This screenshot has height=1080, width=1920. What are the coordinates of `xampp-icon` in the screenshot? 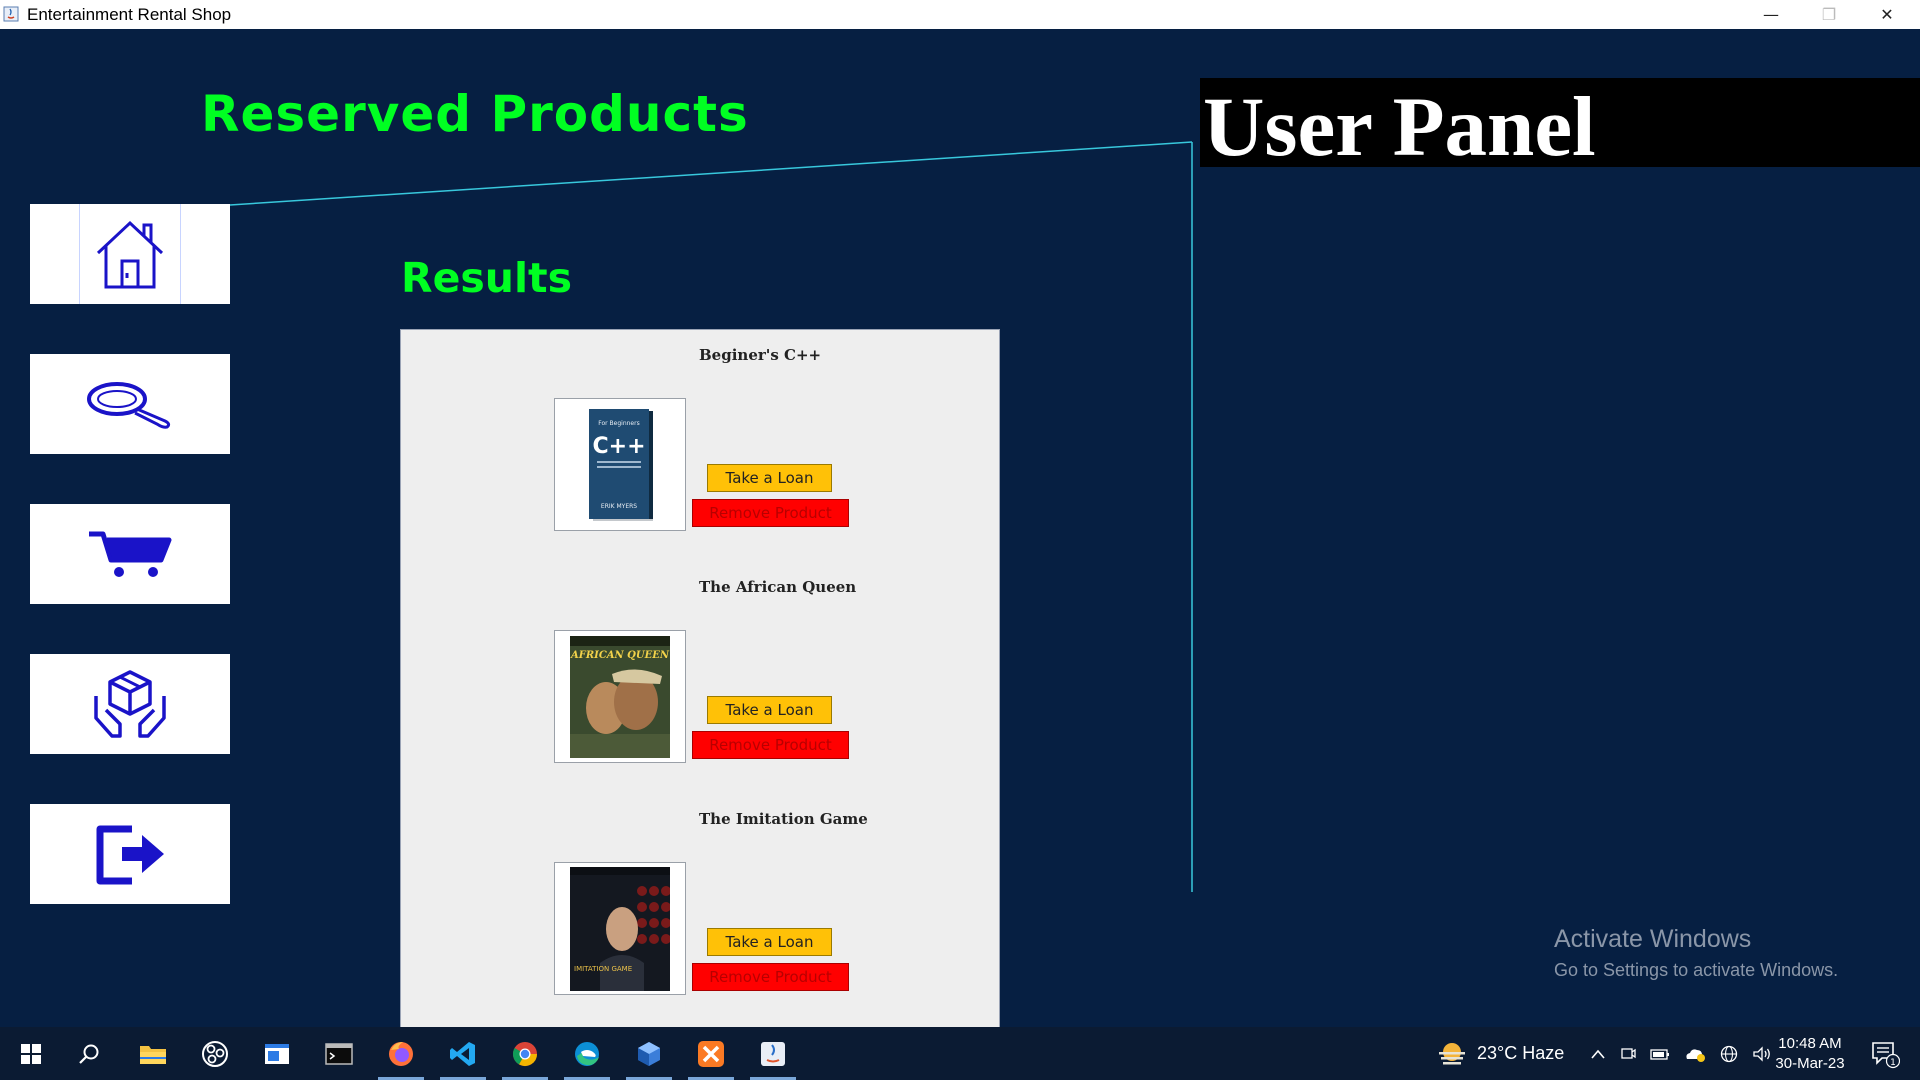 It's located at (711, 1053).